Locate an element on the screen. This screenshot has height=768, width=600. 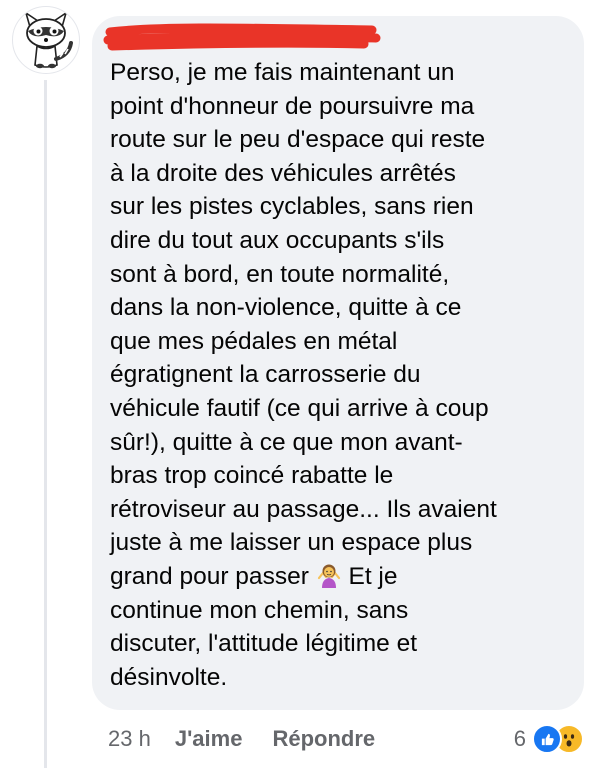
reactions-summary: 6 is located at coordinates (549, 739).